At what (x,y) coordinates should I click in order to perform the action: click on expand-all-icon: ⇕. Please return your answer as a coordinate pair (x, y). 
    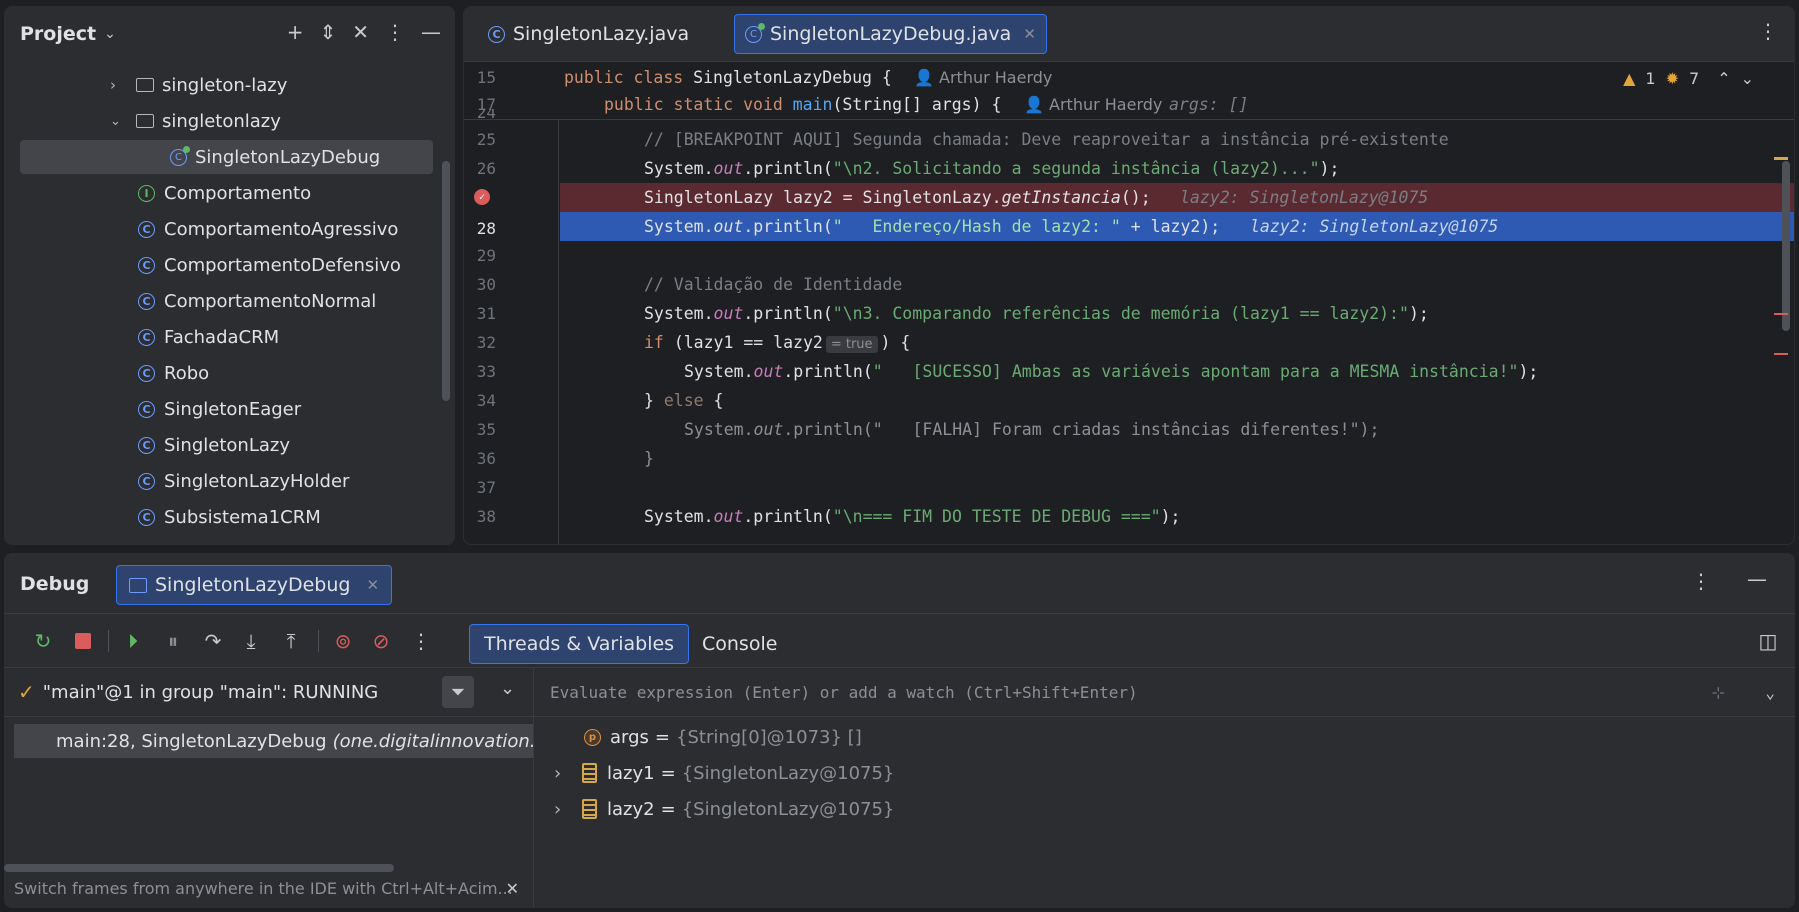
    Looking at the image, I should click on (327, 32).